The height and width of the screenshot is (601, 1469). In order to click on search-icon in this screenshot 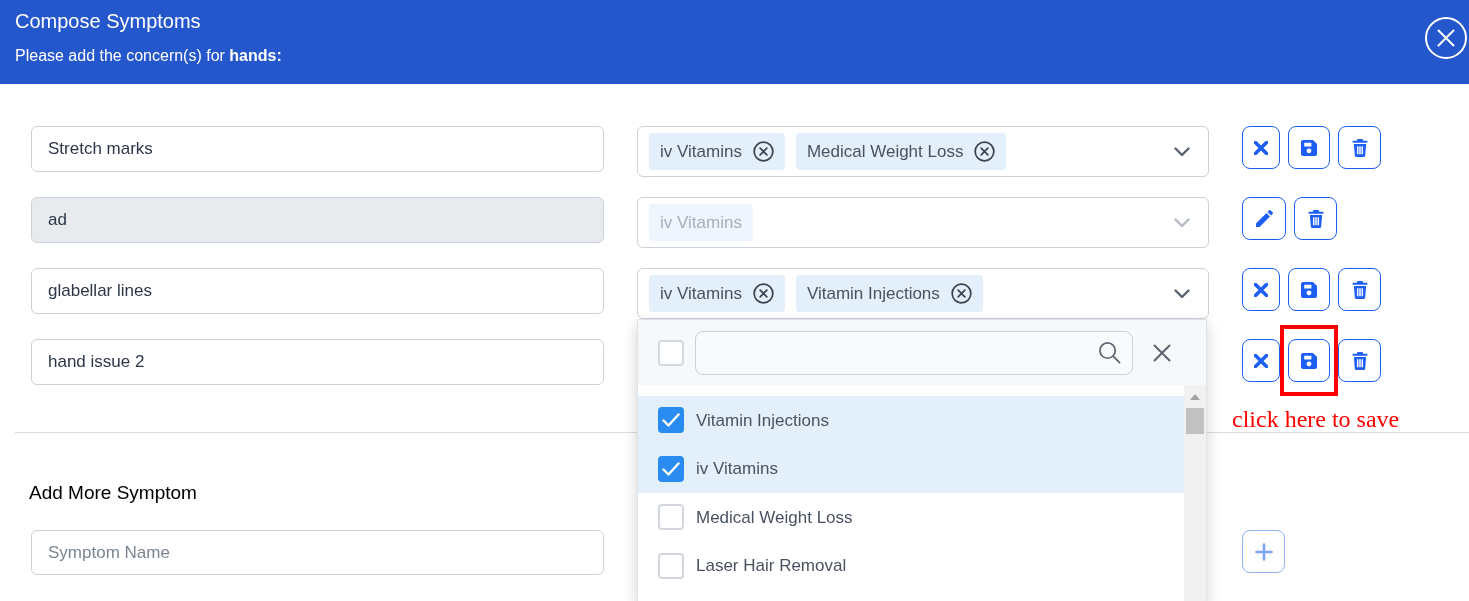, I will do `click(1109, 352)`.